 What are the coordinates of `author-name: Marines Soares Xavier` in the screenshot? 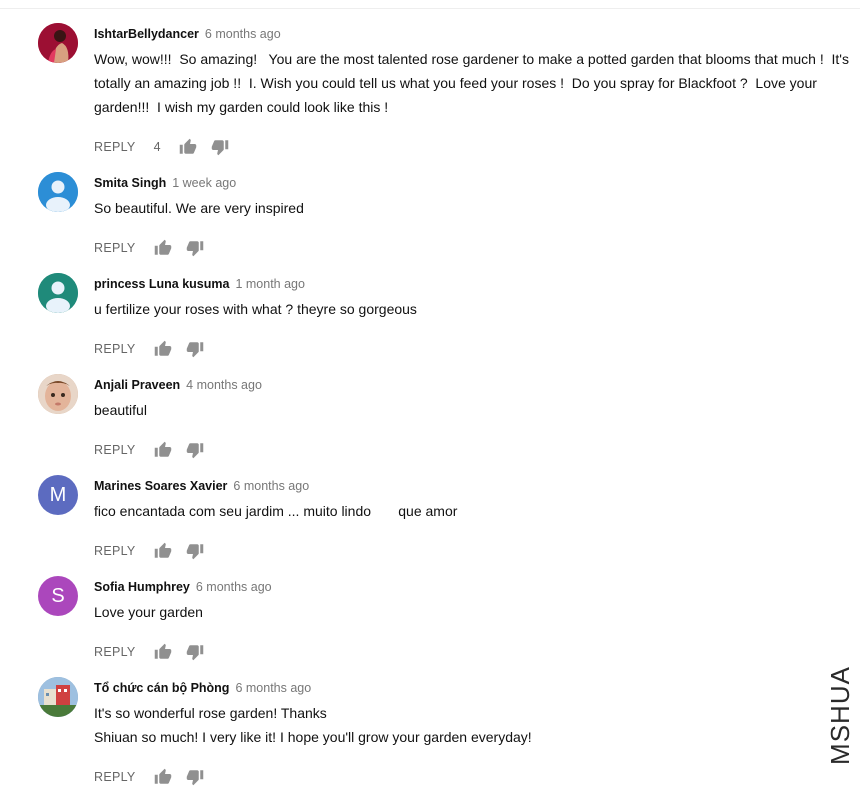 It's located at (160, 486).